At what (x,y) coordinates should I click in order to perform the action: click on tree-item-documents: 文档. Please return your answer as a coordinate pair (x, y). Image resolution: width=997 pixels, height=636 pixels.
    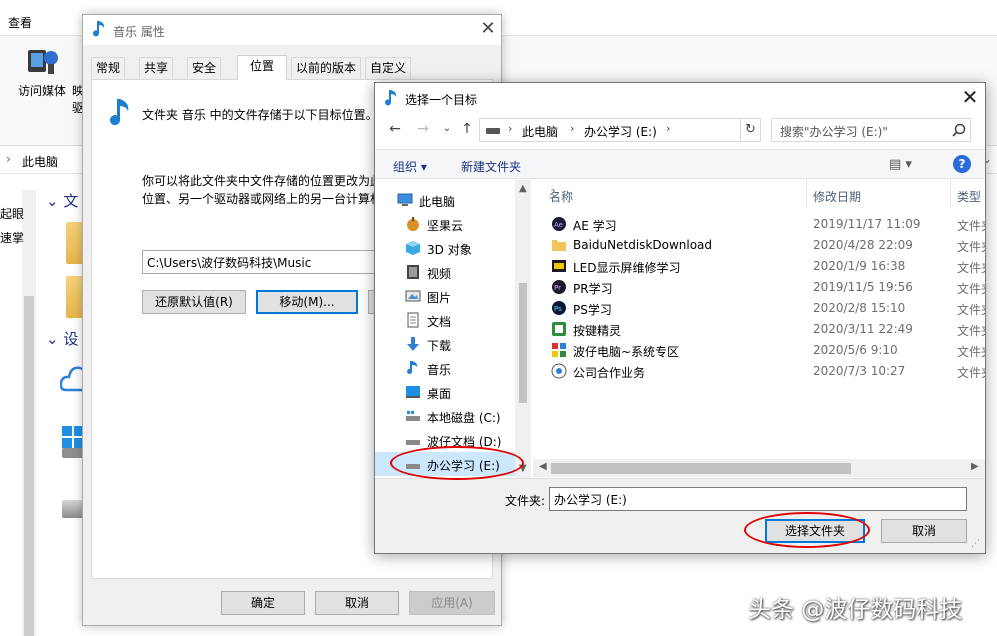
    Looking at the image, I should click on (445, 320).